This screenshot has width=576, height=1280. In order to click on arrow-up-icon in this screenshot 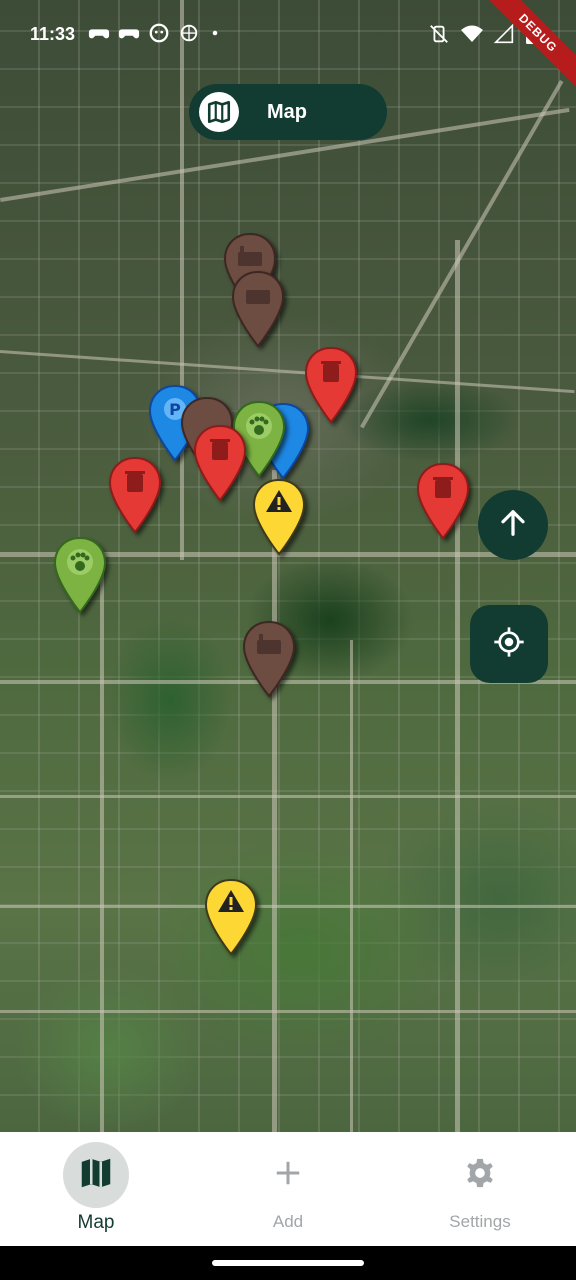, I will do `click(513, 525)`.